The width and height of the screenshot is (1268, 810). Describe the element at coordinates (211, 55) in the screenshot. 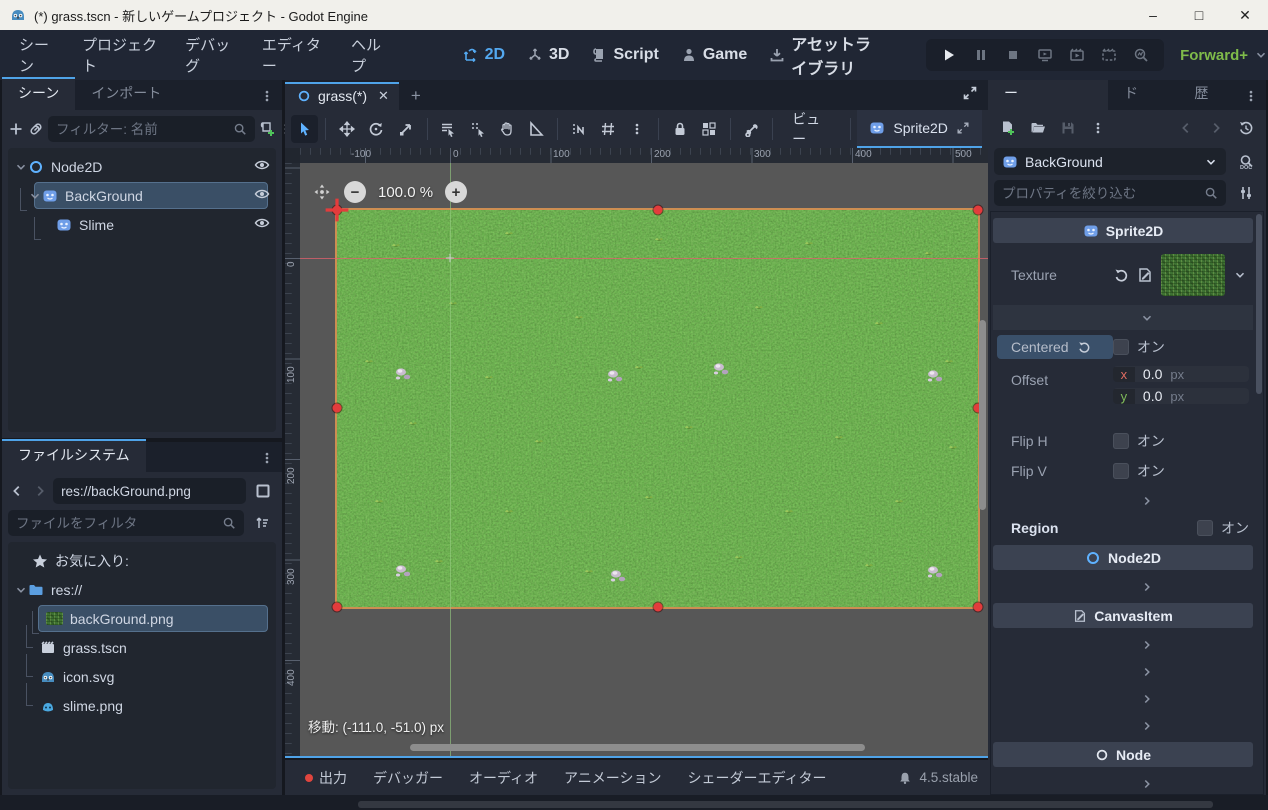

I see `menu-debug: デバッグ` at that location.